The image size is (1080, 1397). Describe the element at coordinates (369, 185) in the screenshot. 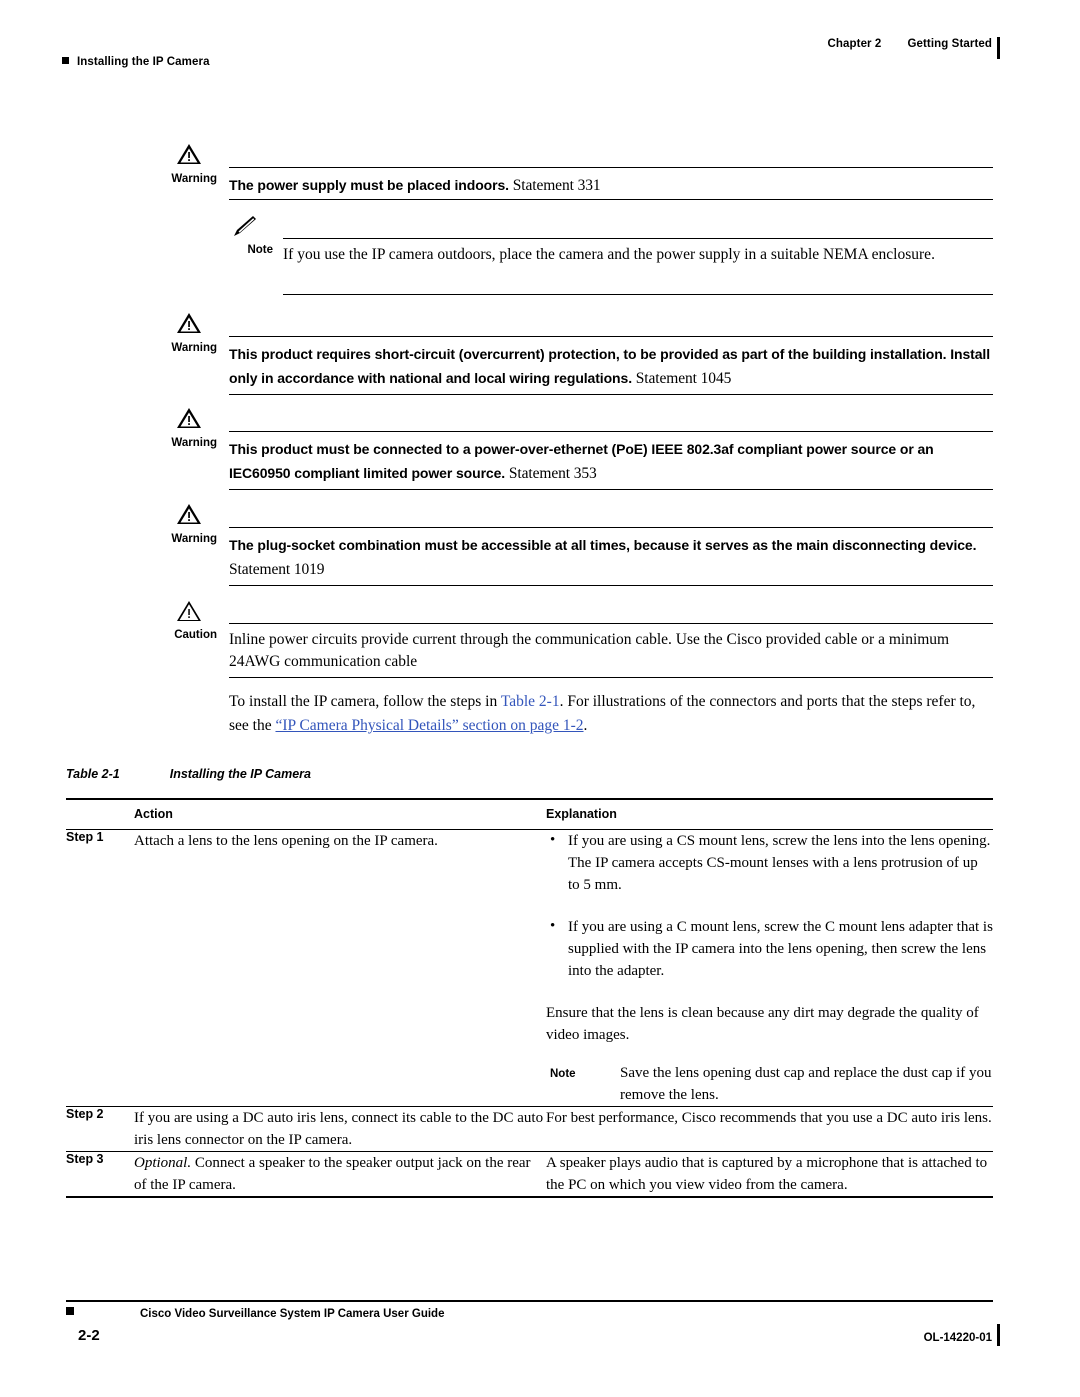

I see `admonition-bold-text: The power supply must be placed indoors.` at that location.